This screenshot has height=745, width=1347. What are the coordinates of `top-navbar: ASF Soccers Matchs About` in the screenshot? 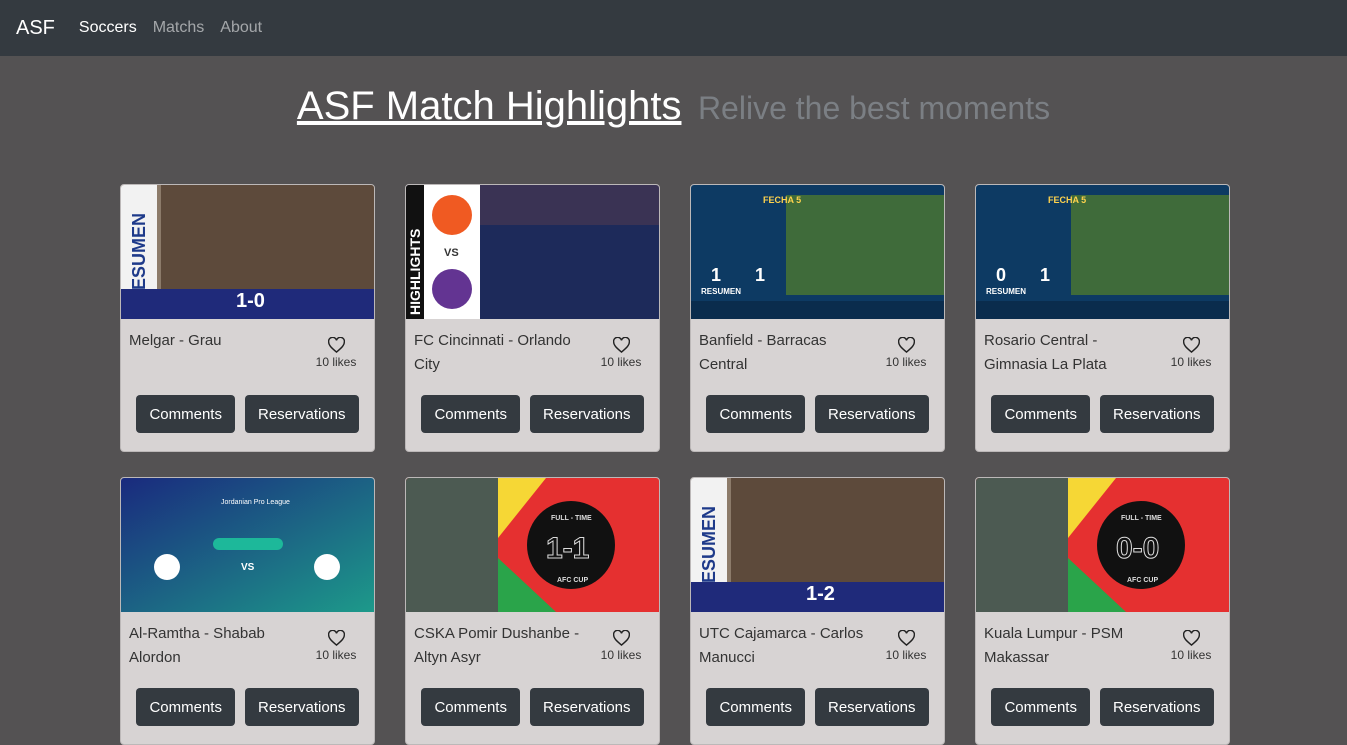 It's located at (673, 28).